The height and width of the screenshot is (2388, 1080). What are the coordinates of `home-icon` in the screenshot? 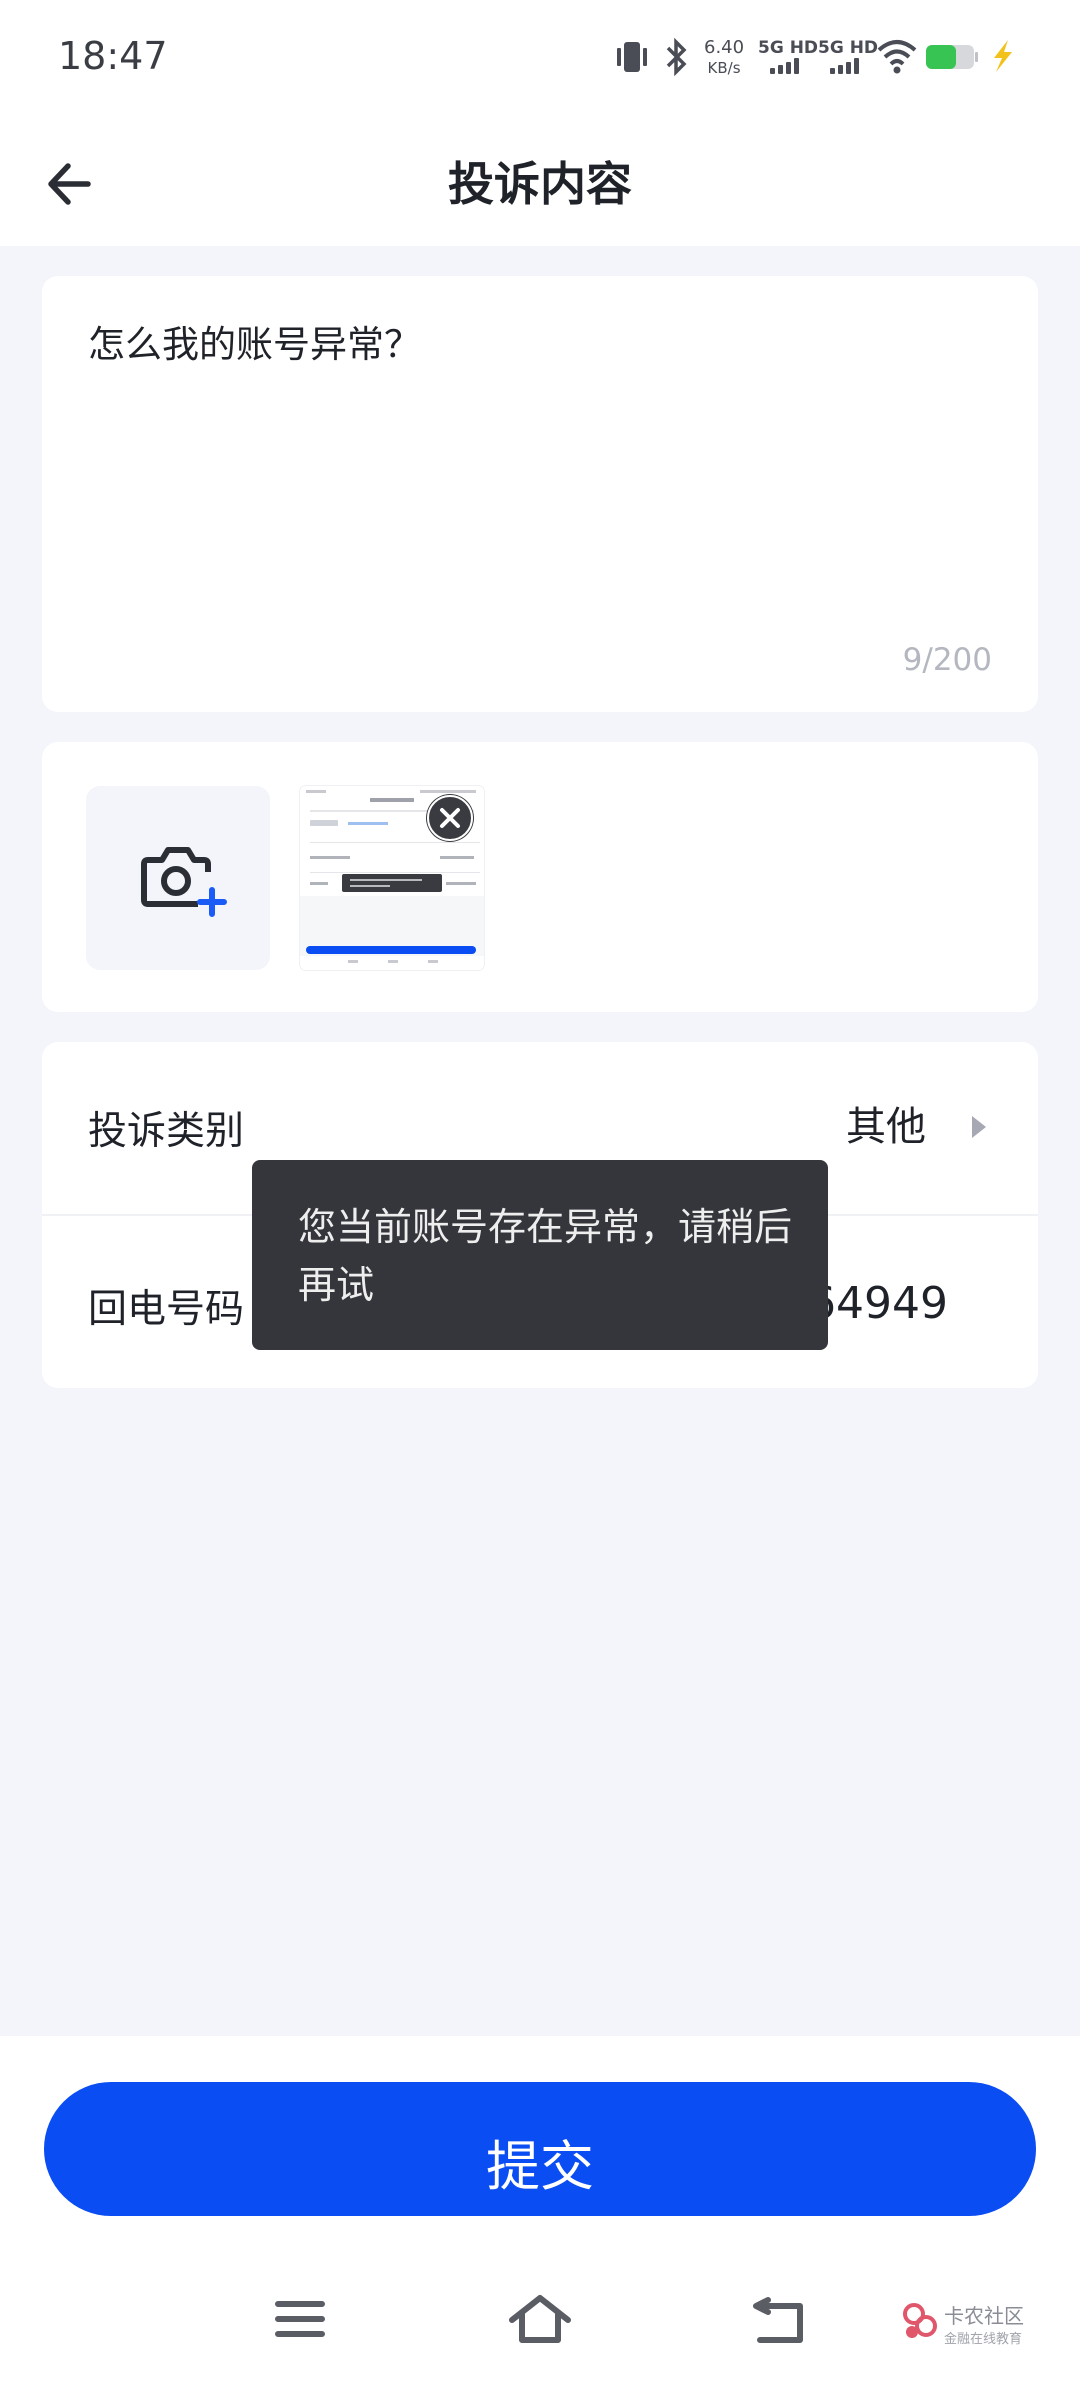 It's located at (540, 2319).